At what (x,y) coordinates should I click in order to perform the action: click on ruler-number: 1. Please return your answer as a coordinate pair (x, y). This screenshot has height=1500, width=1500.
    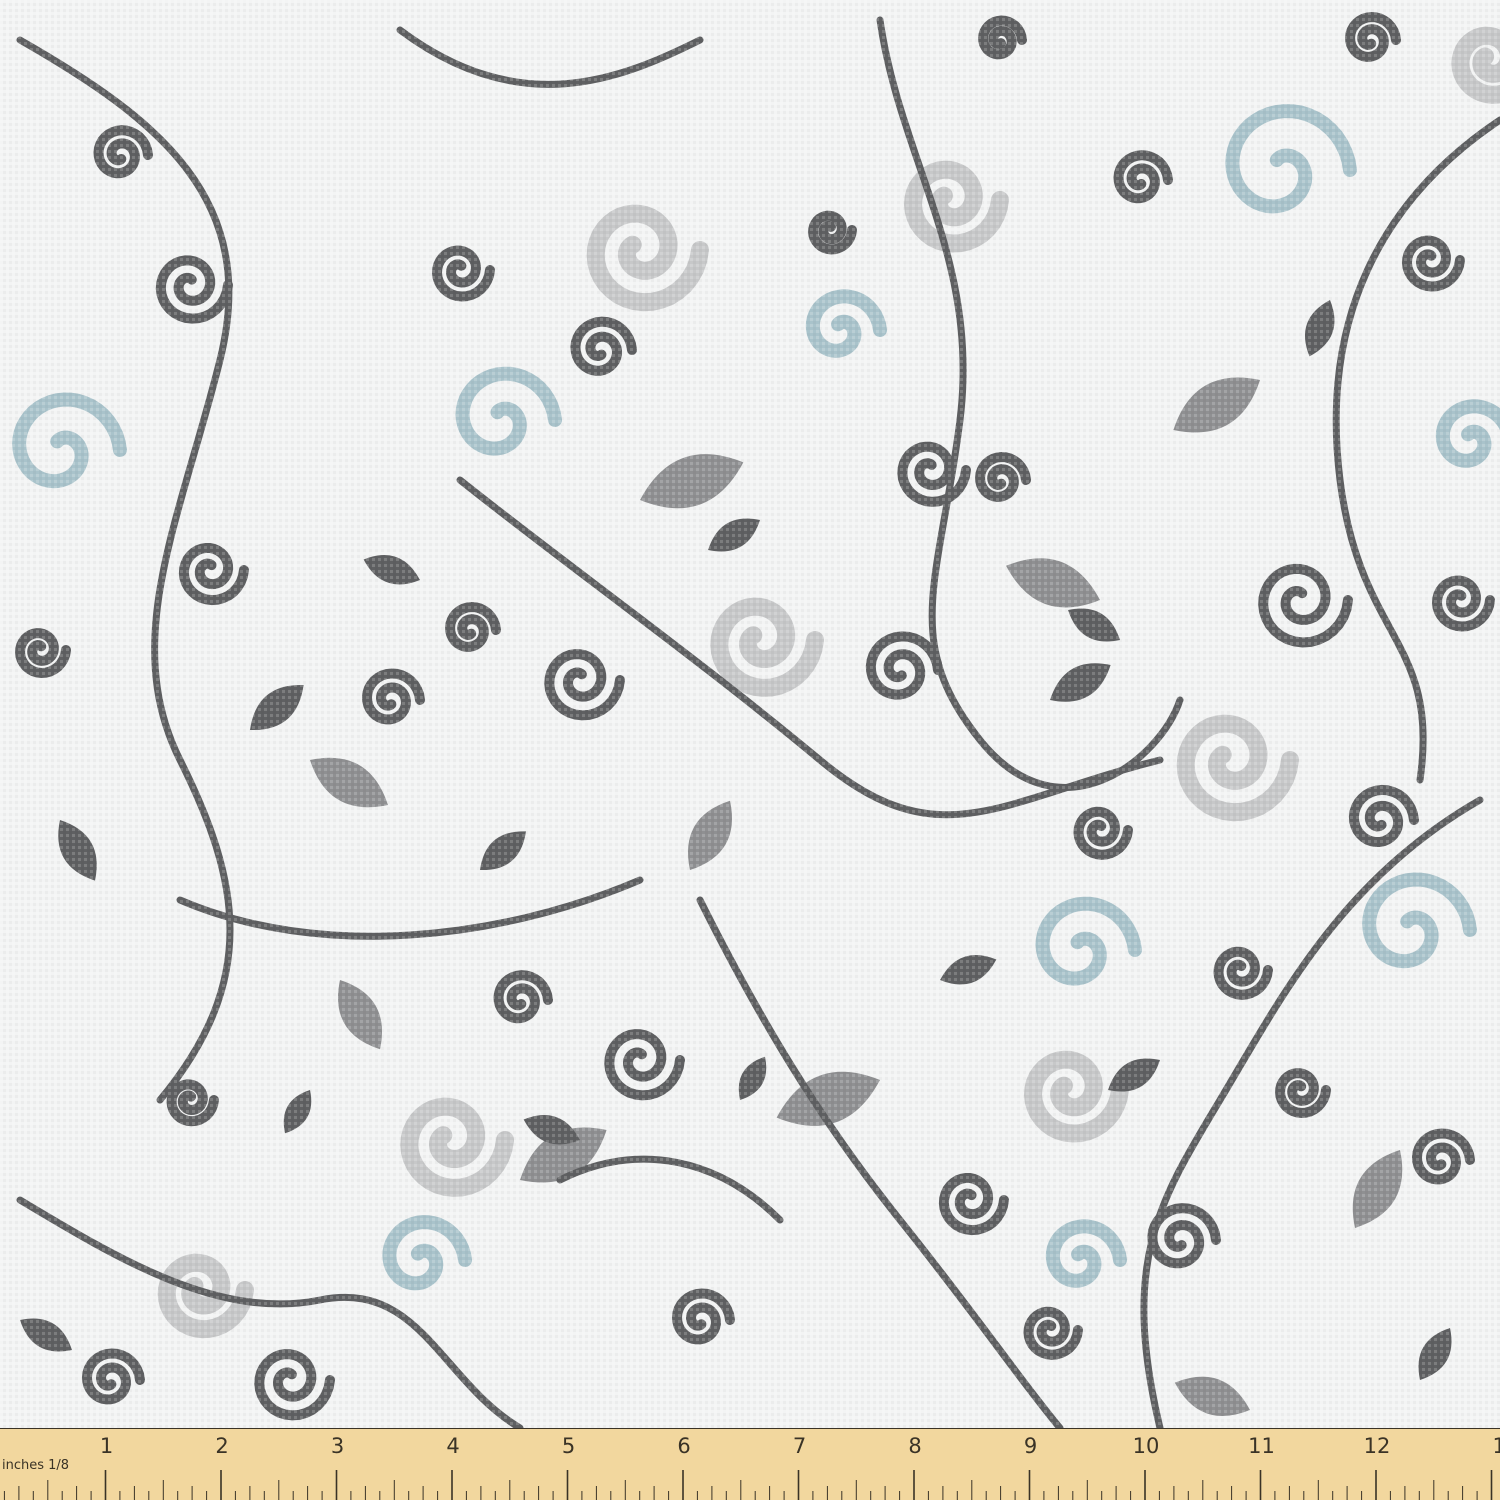
    Looking at the image, I should click on (106, 1446).